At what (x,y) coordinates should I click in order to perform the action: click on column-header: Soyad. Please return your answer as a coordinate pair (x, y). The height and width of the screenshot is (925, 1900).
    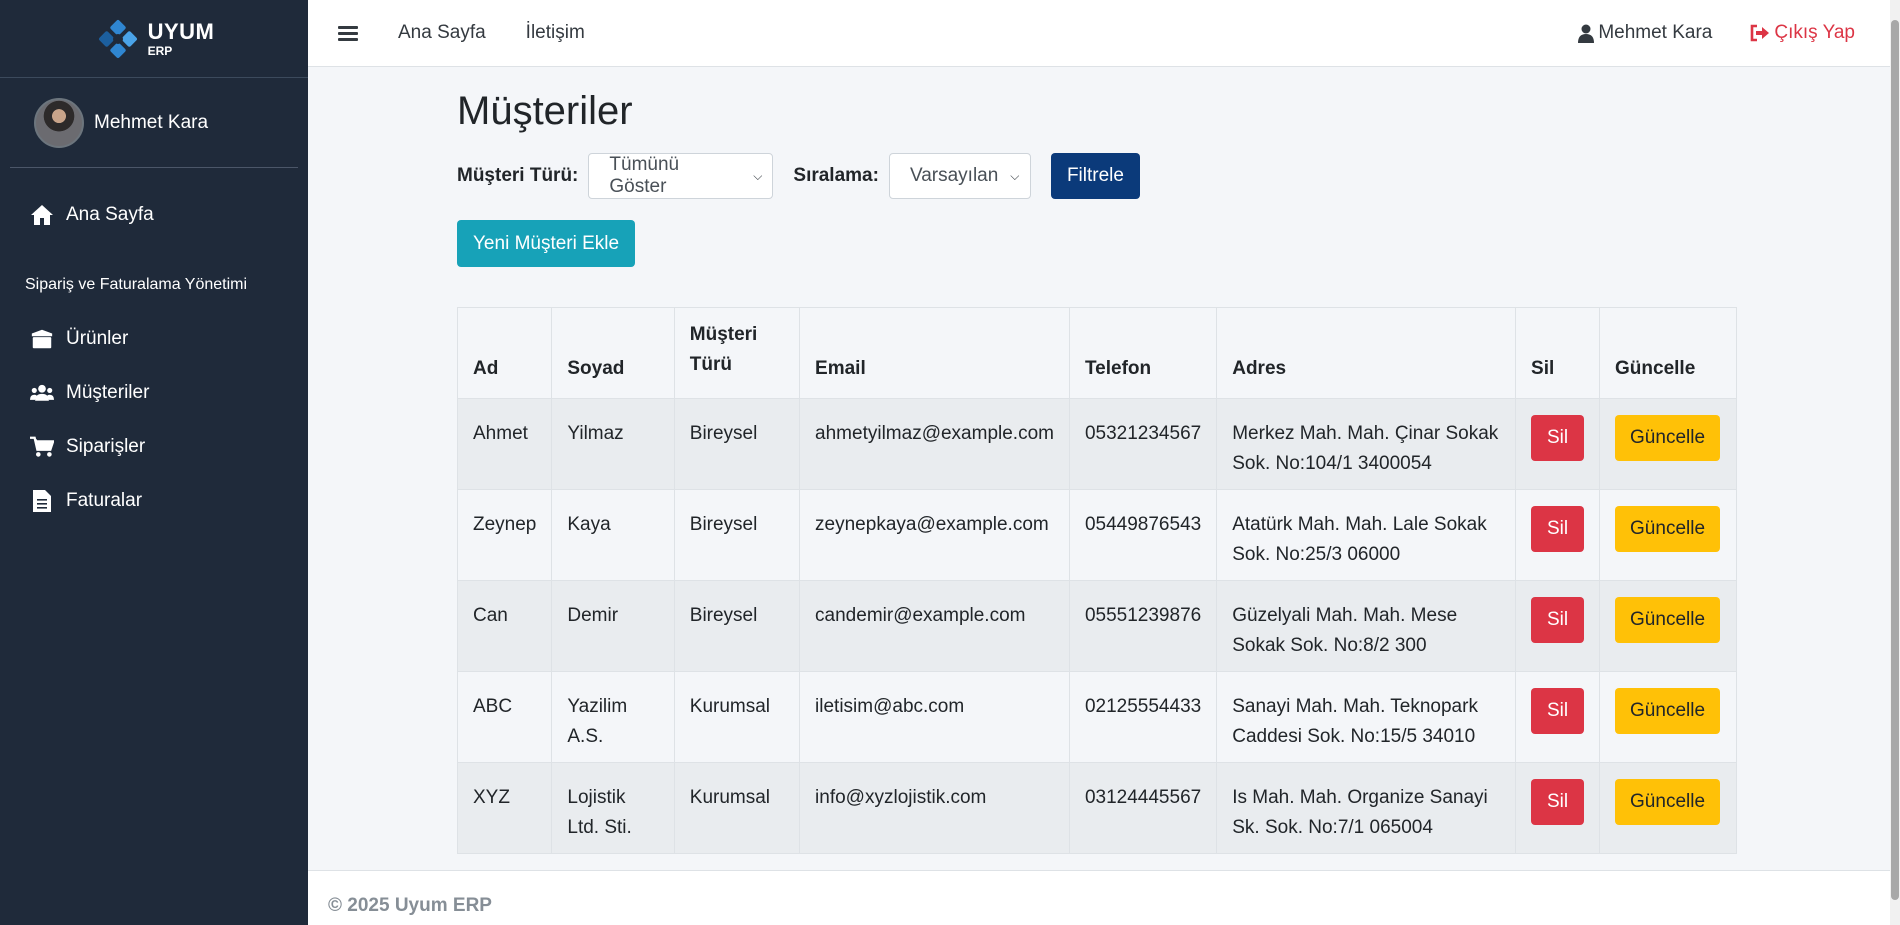
    Looking at the image, I should click on (613, 353).